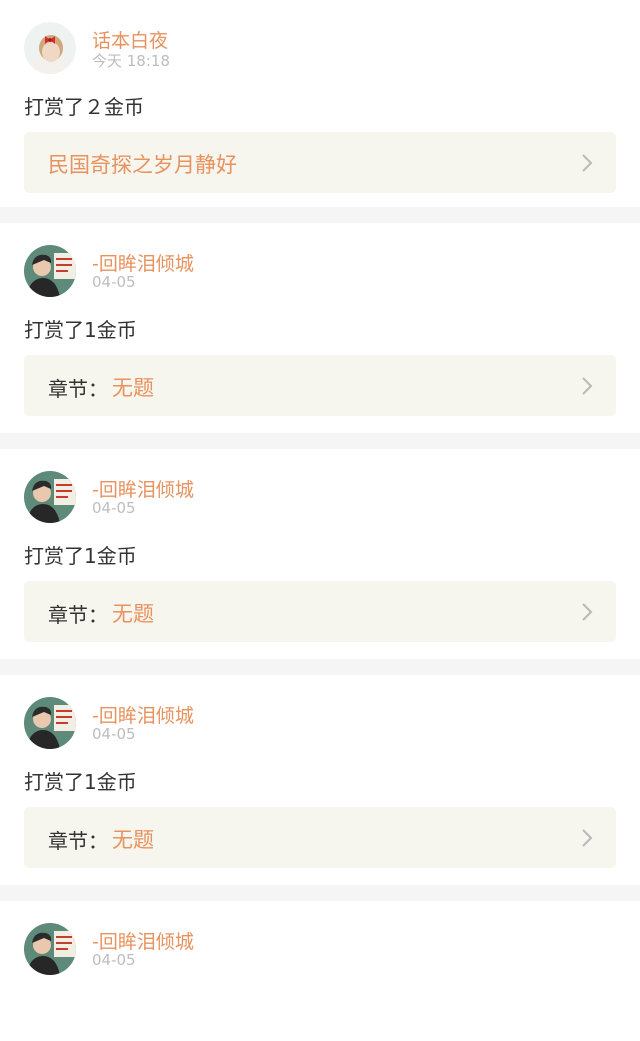  I want to click on reward-text: 打赏了２金币, so click(84, 107).